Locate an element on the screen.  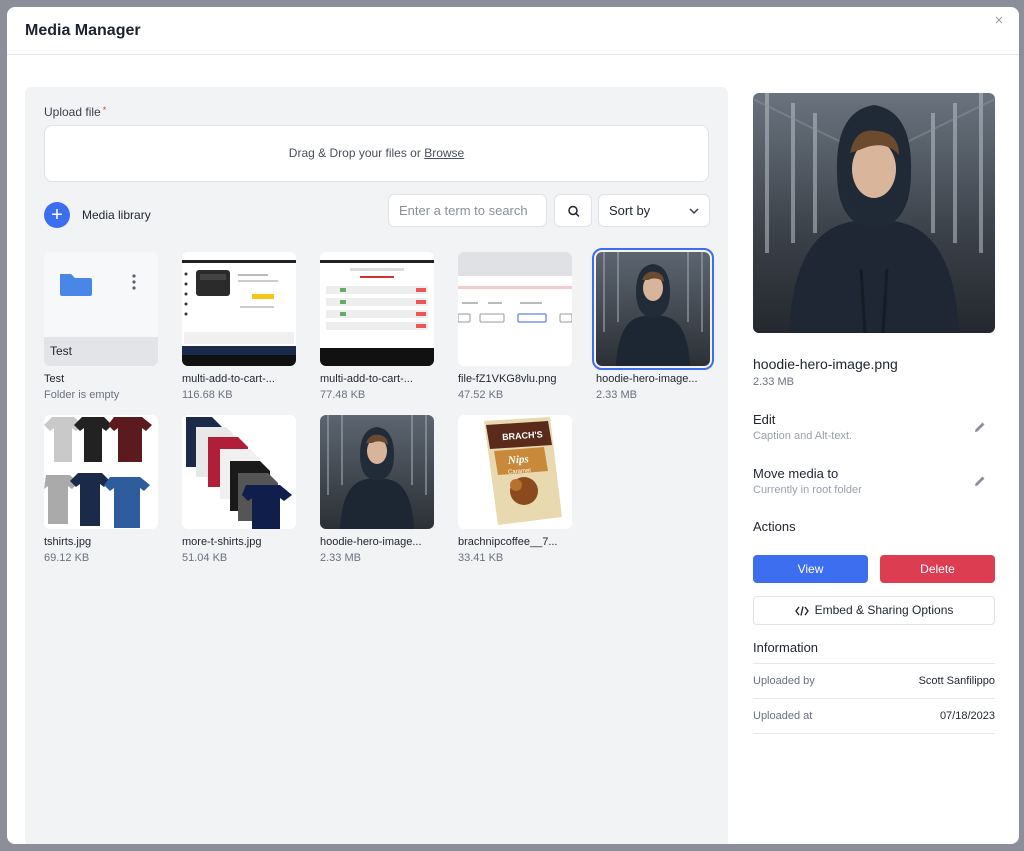
move-pencil-icon is located at coordinates (980, 481).